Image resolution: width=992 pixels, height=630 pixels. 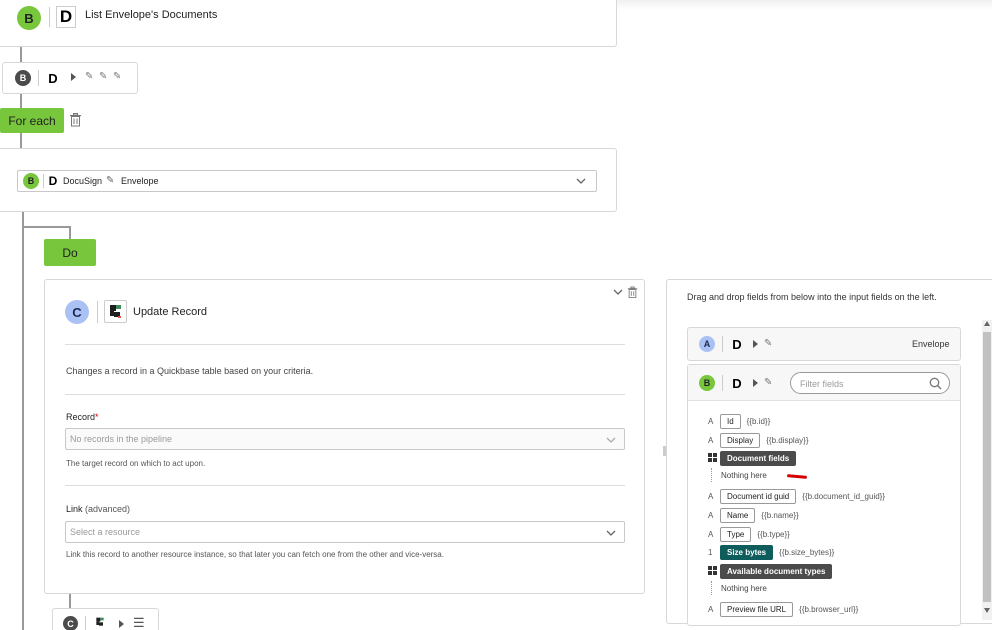 I want to click on record-help: The target record on which to act upon., so click(x=136, y=463).